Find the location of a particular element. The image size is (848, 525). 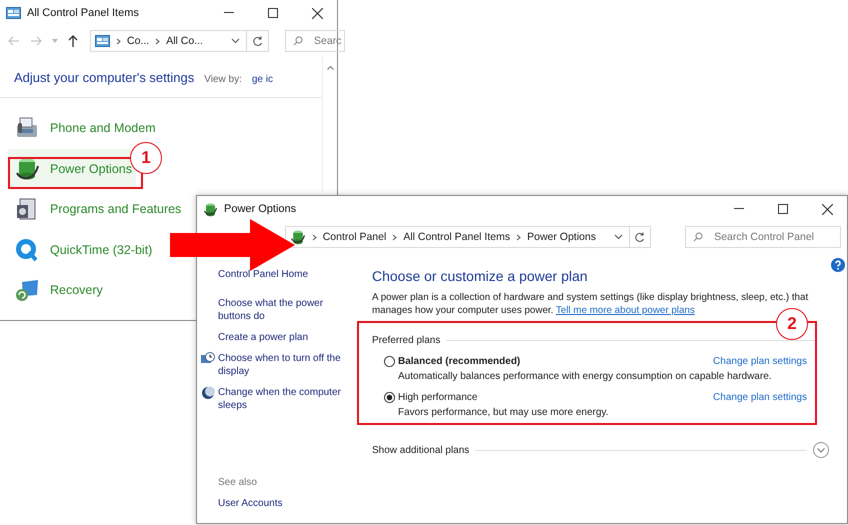

sidebar-link: Change when the computer sleeps is located at coordinates (284, 399).